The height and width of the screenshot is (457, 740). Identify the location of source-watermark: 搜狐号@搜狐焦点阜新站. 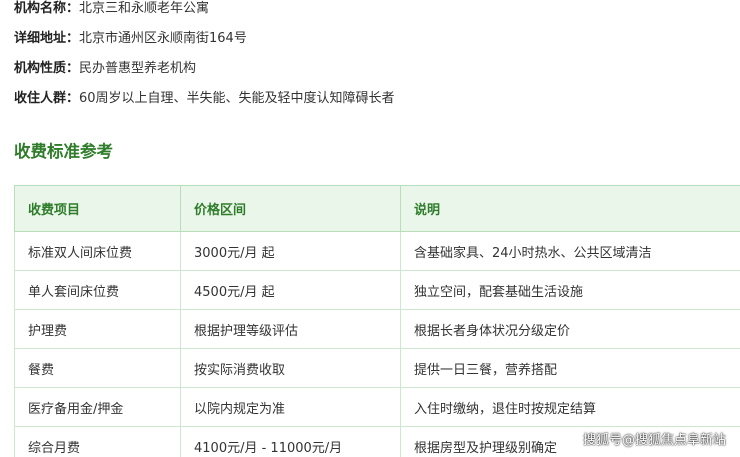
(654, 440).